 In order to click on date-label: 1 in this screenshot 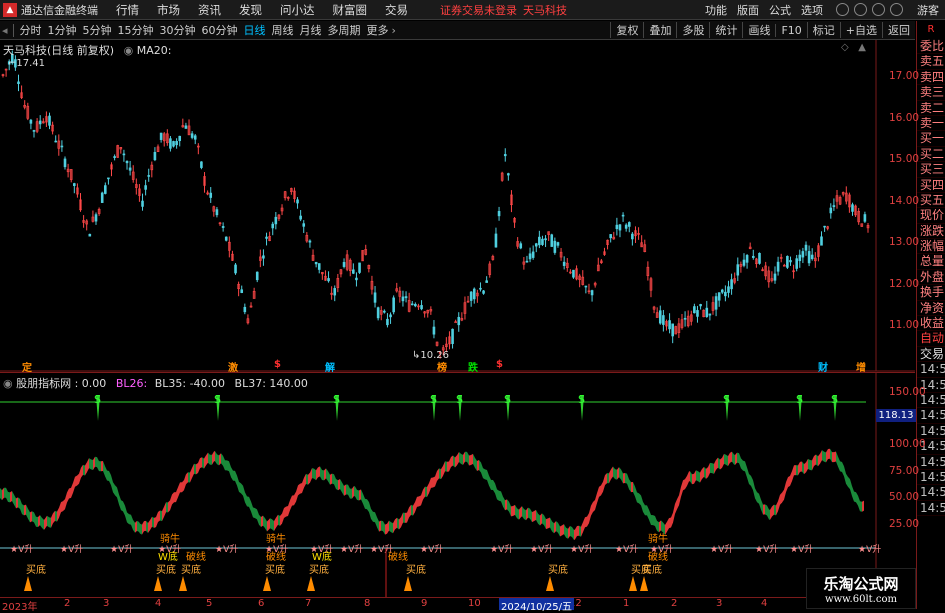, I will do `click(626, 603)`.